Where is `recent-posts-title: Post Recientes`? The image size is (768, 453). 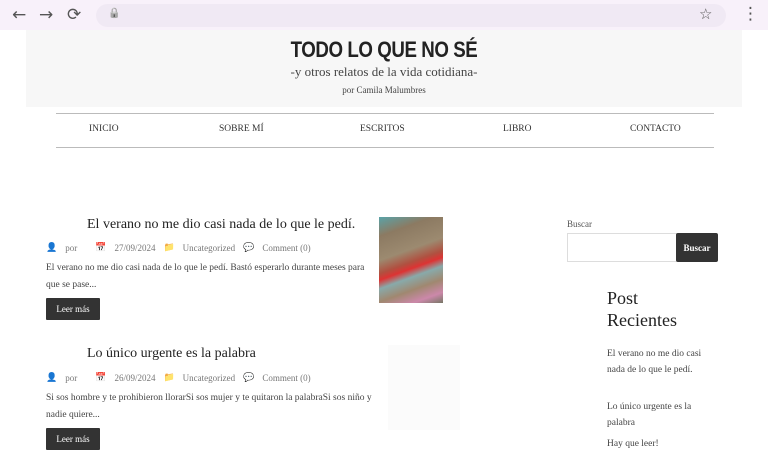
recent-posts-title: Post Recientes is located at coordinates (642, 309).